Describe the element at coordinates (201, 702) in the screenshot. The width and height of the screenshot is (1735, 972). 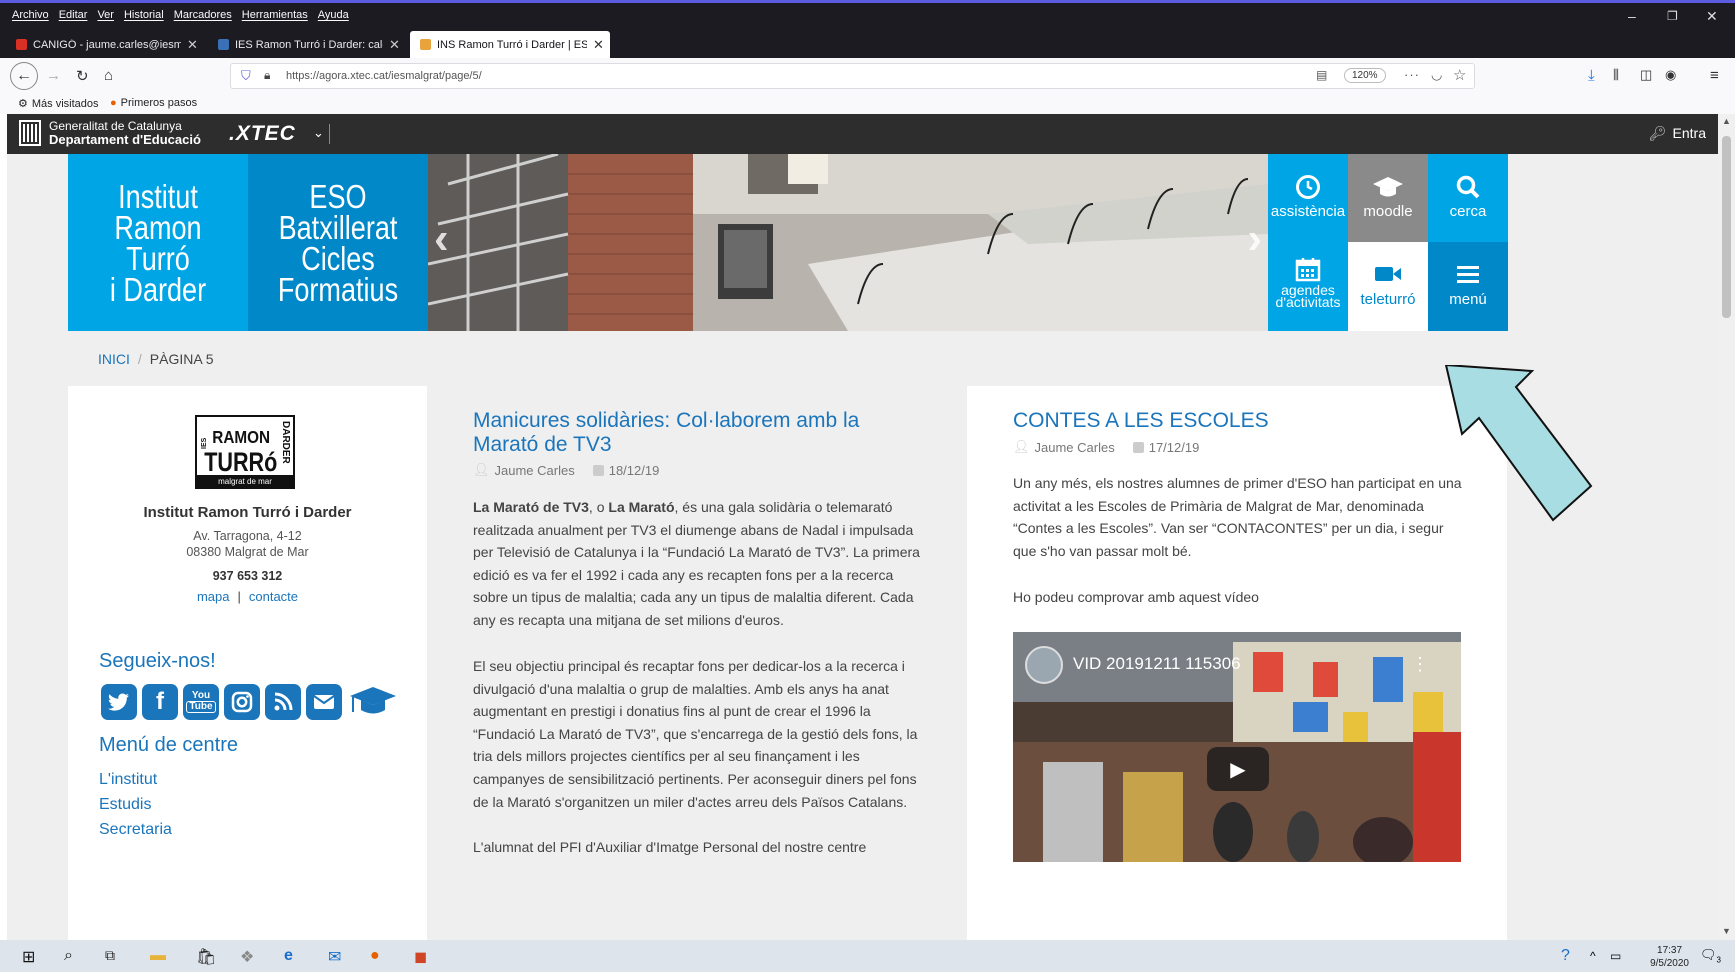
I see `youtube-icon: You Tube` at that location.